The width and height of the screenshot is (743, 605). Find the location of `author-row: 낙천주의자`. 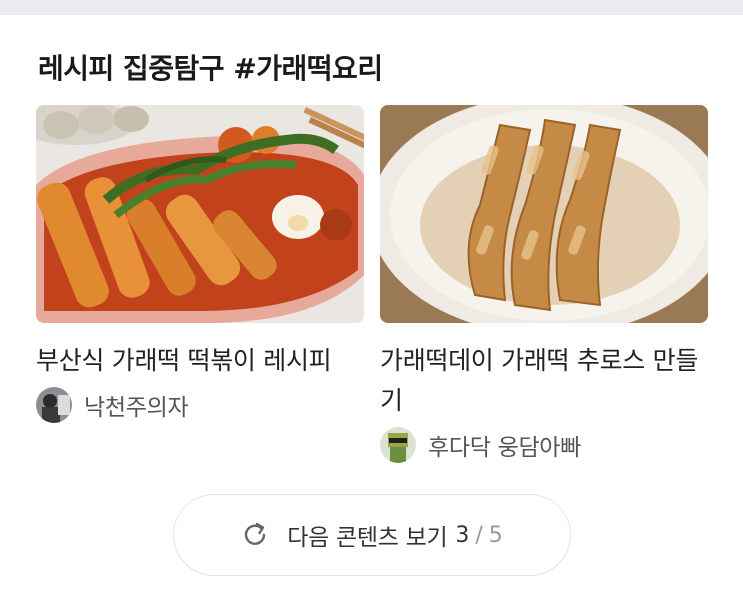

author-row: 낙천주의자 is located at coordinates (200, 405).